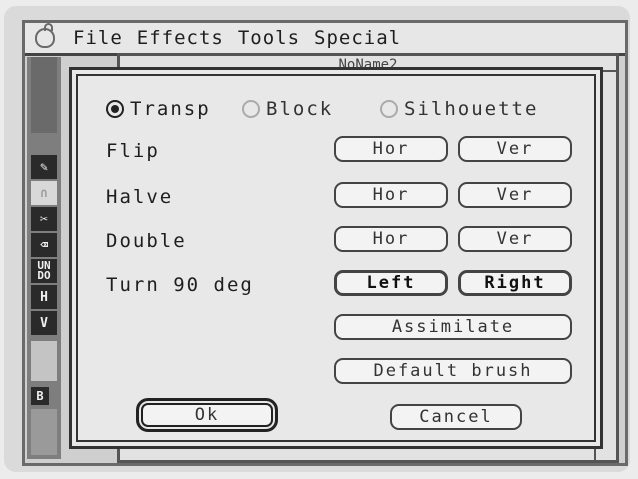  Describe the element at coordinates (40, 396) in the screenshot. I see `brush-button: B` at that location.